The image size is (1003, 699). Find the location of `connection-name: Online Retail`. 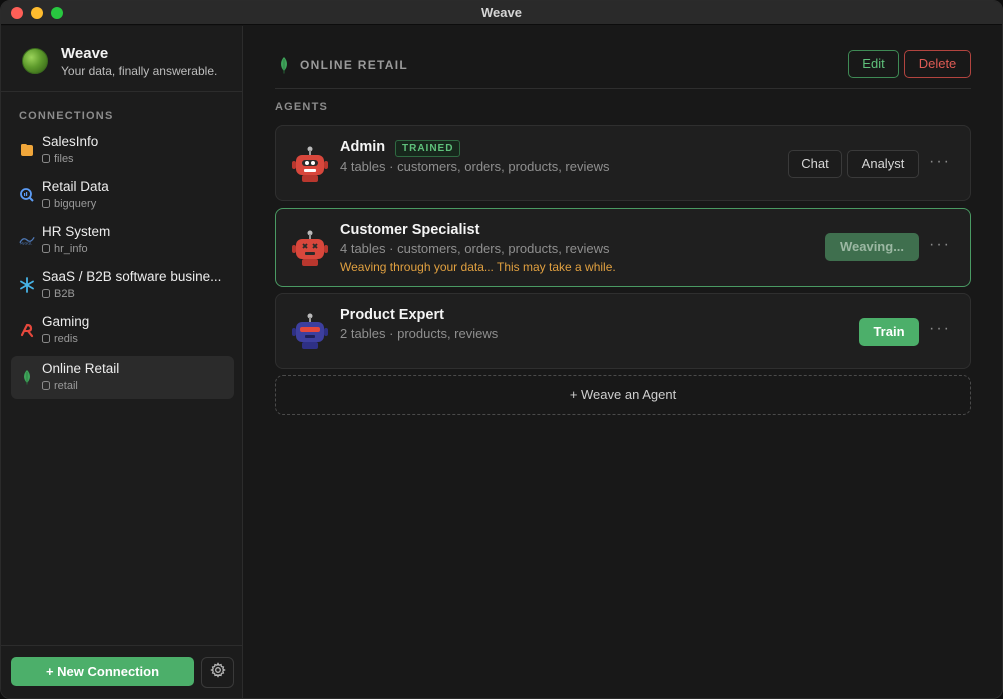

connection-name: Online Retail is located at coordinates (81, 368).